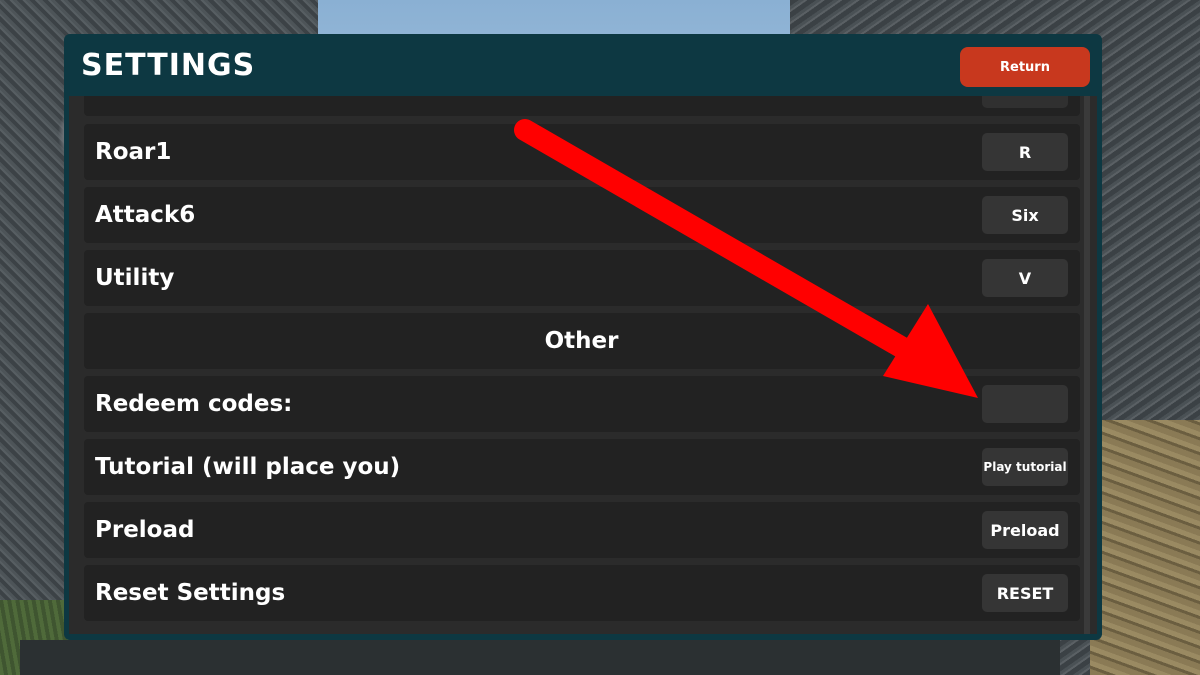  I want to click on keybind-button-utility: V, so click(1025, 278).